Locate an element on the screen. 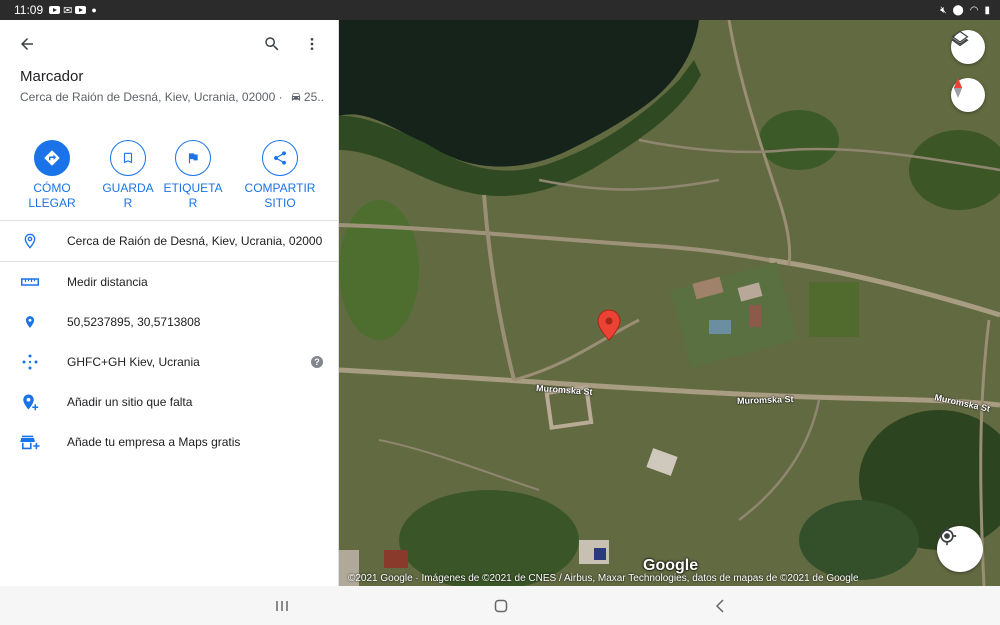 This screenshot has width=1000, height=625. place-title: Marcador is located at coordinates (52, 76).